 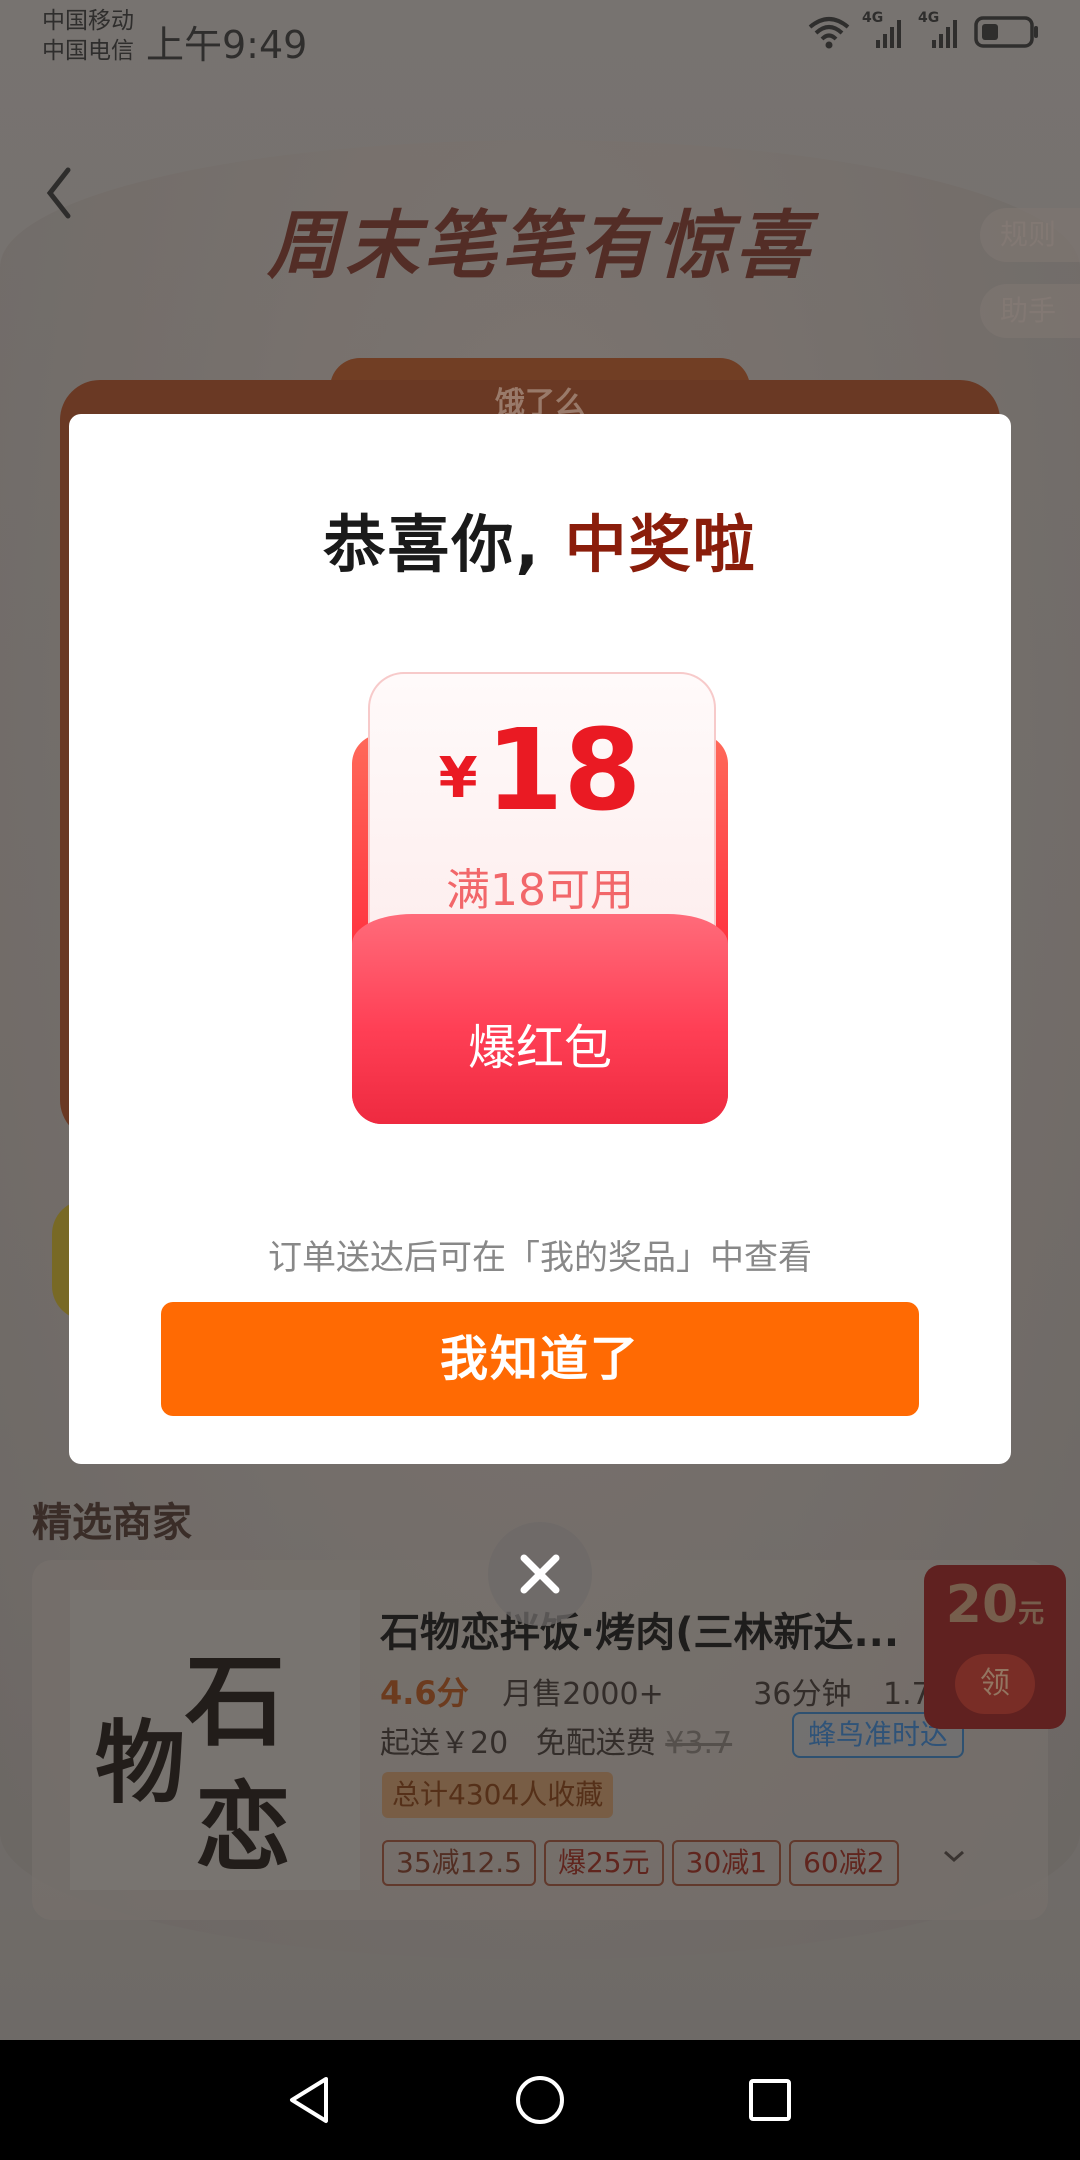 I want to click on coupon-condition: 满18可用, so click(x=540, y=890).